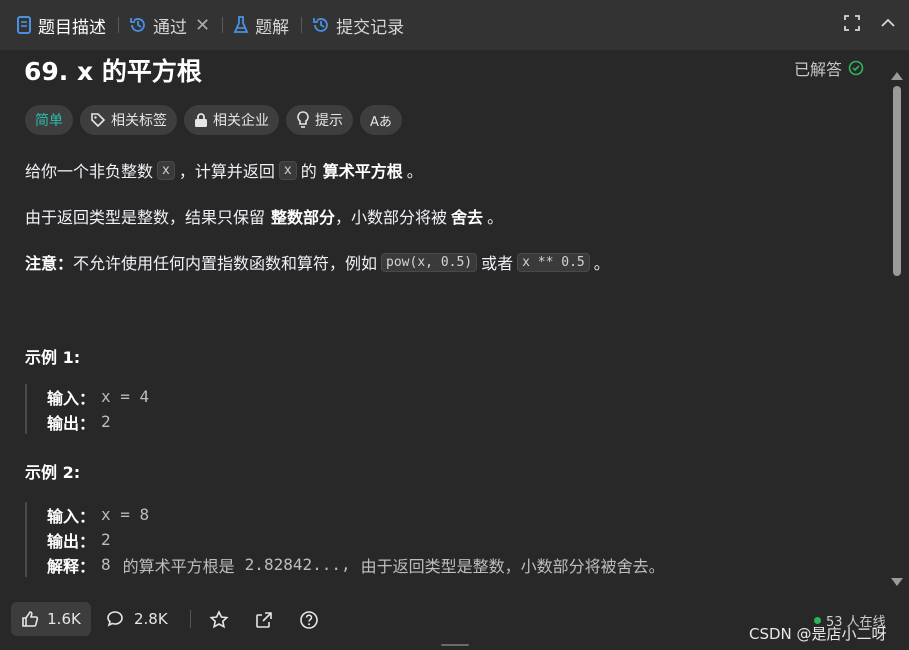 The width and height of the screenshot is (909, 650). I want to click on tag-row: 简单 相关标签 相关企业 提示 Aあ, so click(213, 120).